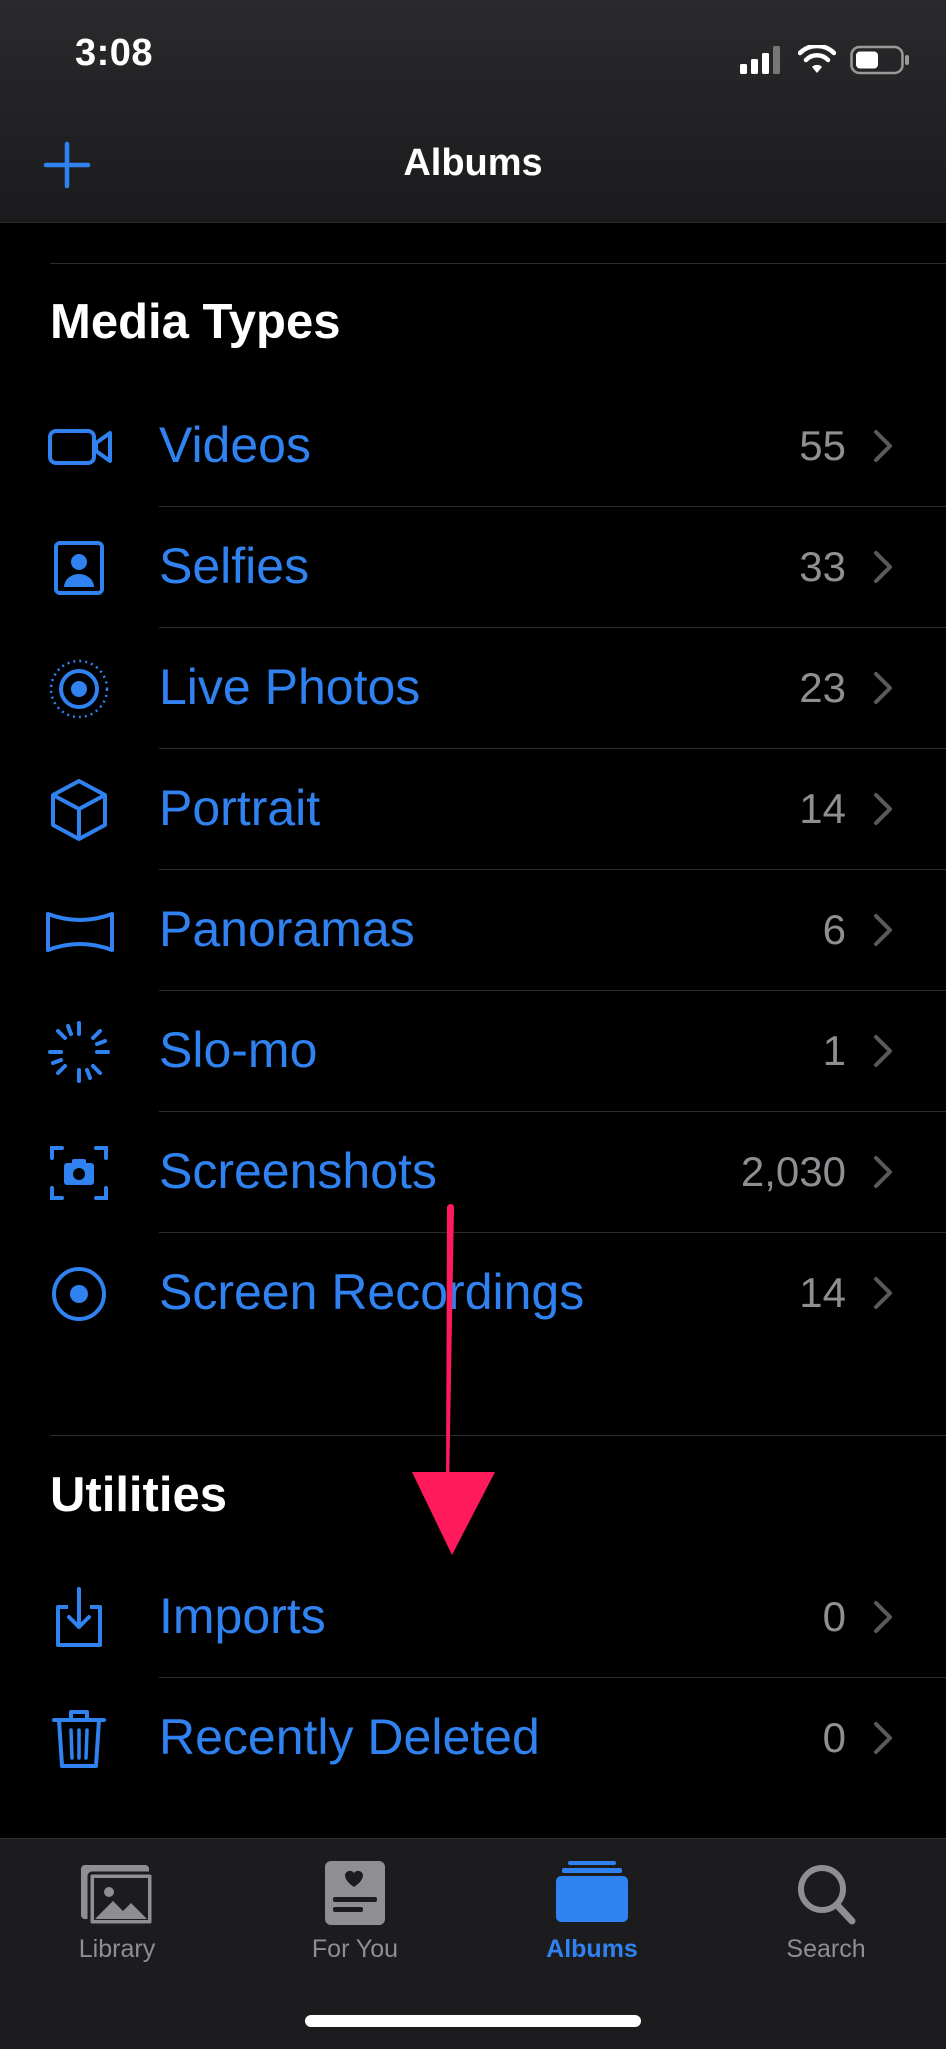  I want to click on import-icon, so click(79, 1617).